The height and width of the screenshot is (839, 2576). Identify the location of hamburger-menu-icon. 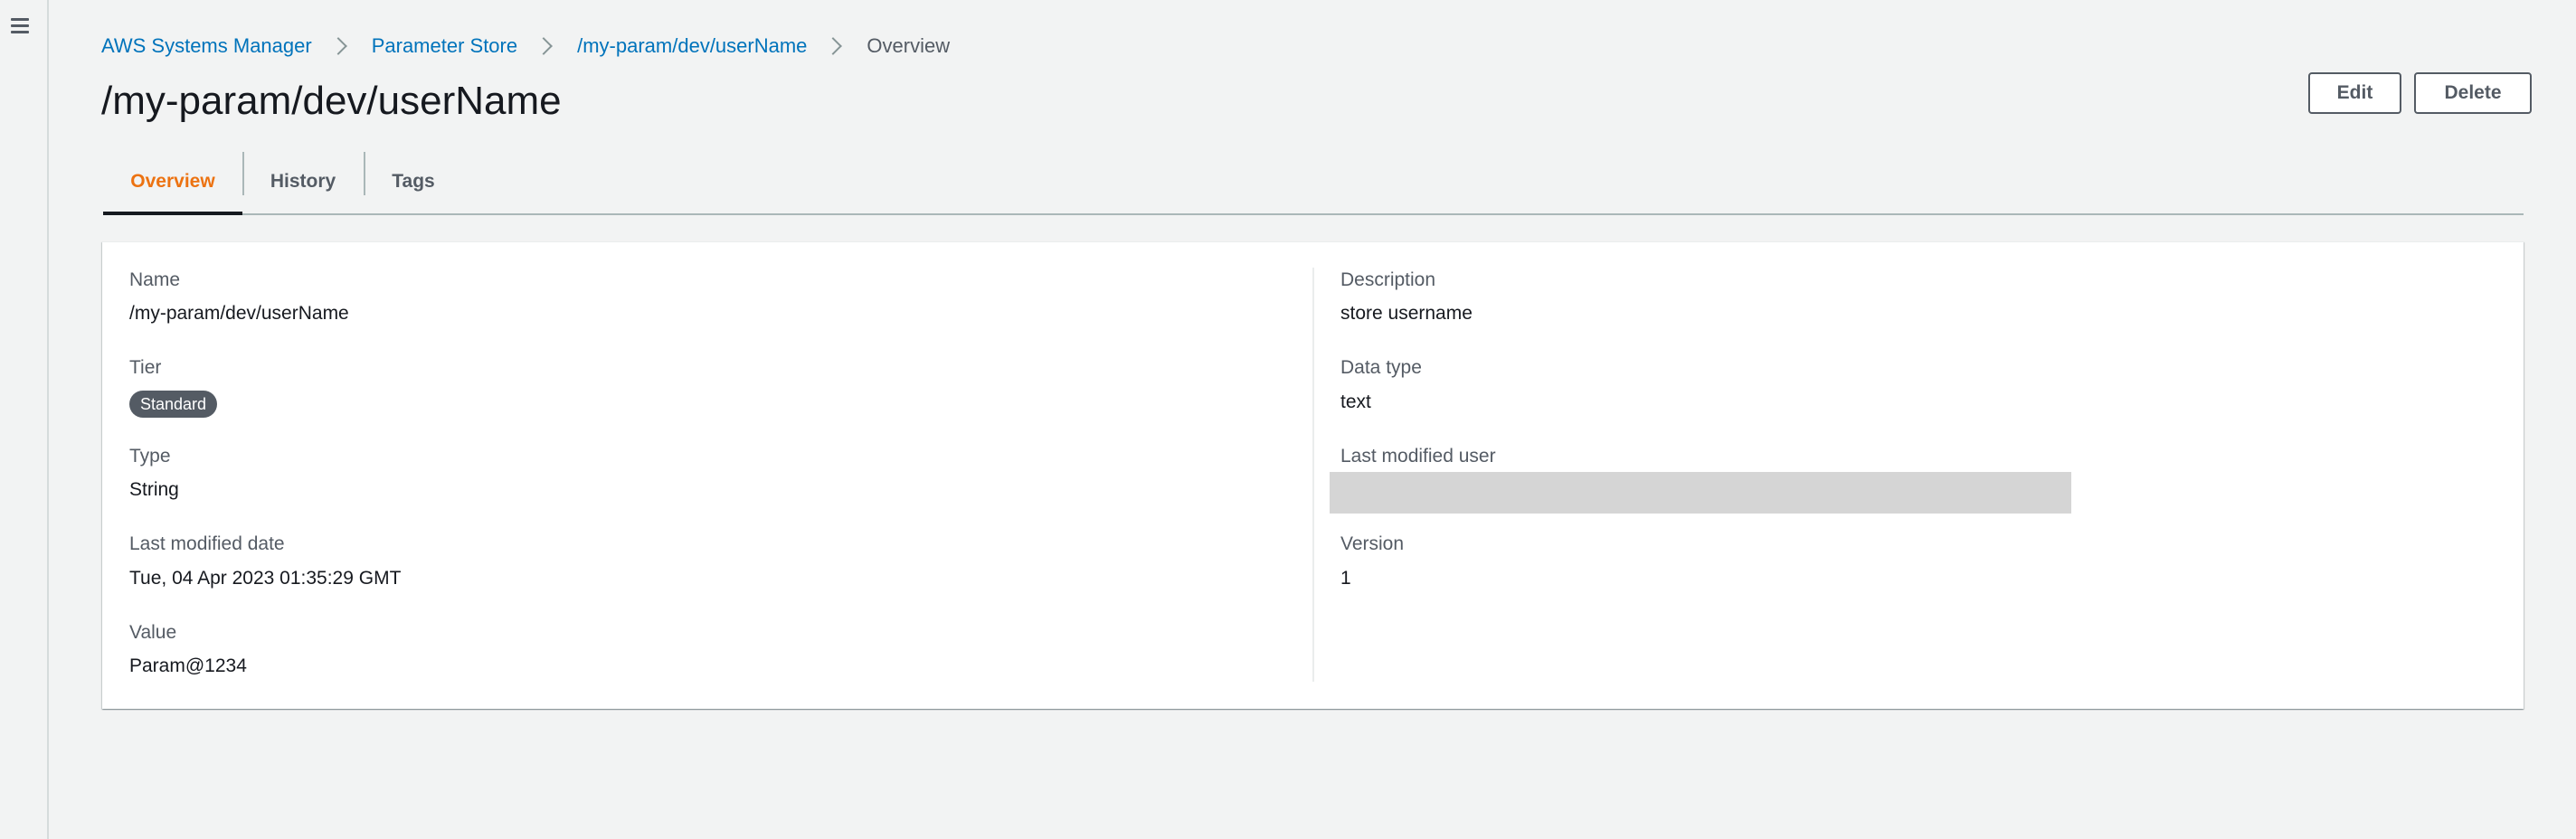
(20, 25).